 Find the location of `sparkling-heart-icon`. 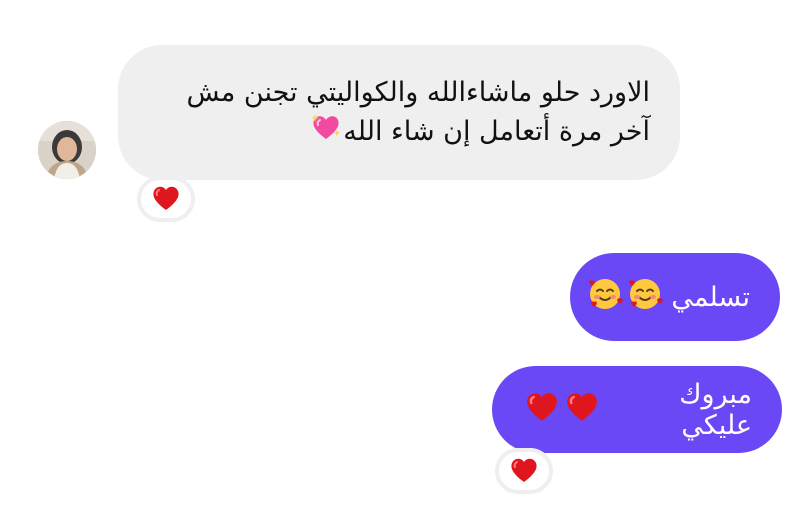

sparkling-heart-icon is located at coordinates (326, 132).